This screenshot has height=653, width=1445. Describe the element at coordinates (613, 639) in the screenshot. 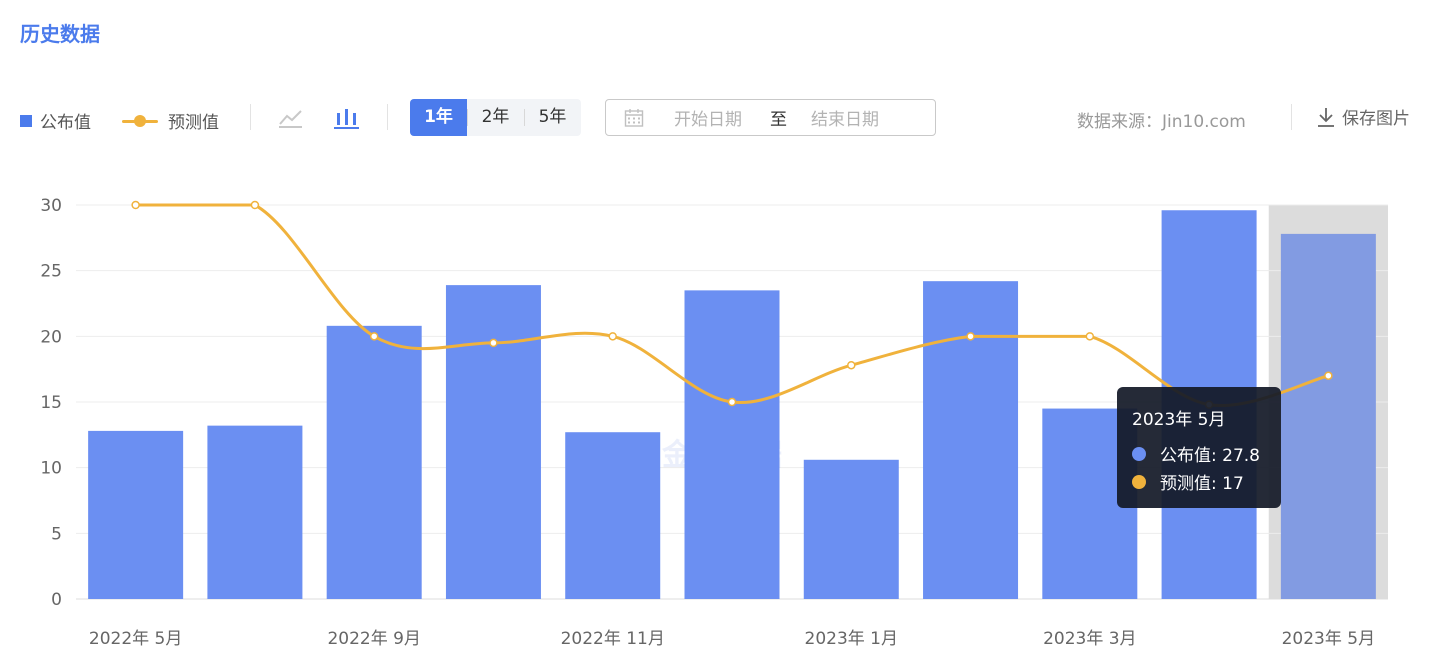

I see `x-tick-label: 2022年 11月` at that location.